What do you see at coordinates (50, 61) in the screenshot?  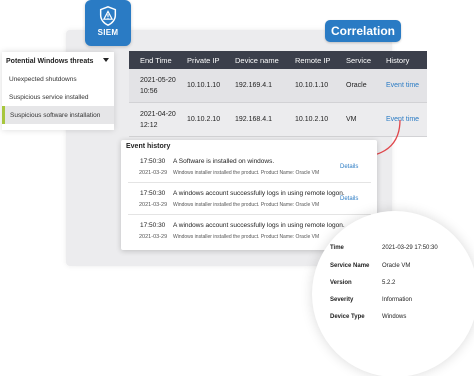 I see `threats-title: Potential Windows threats` at bounding box center [50, 61].